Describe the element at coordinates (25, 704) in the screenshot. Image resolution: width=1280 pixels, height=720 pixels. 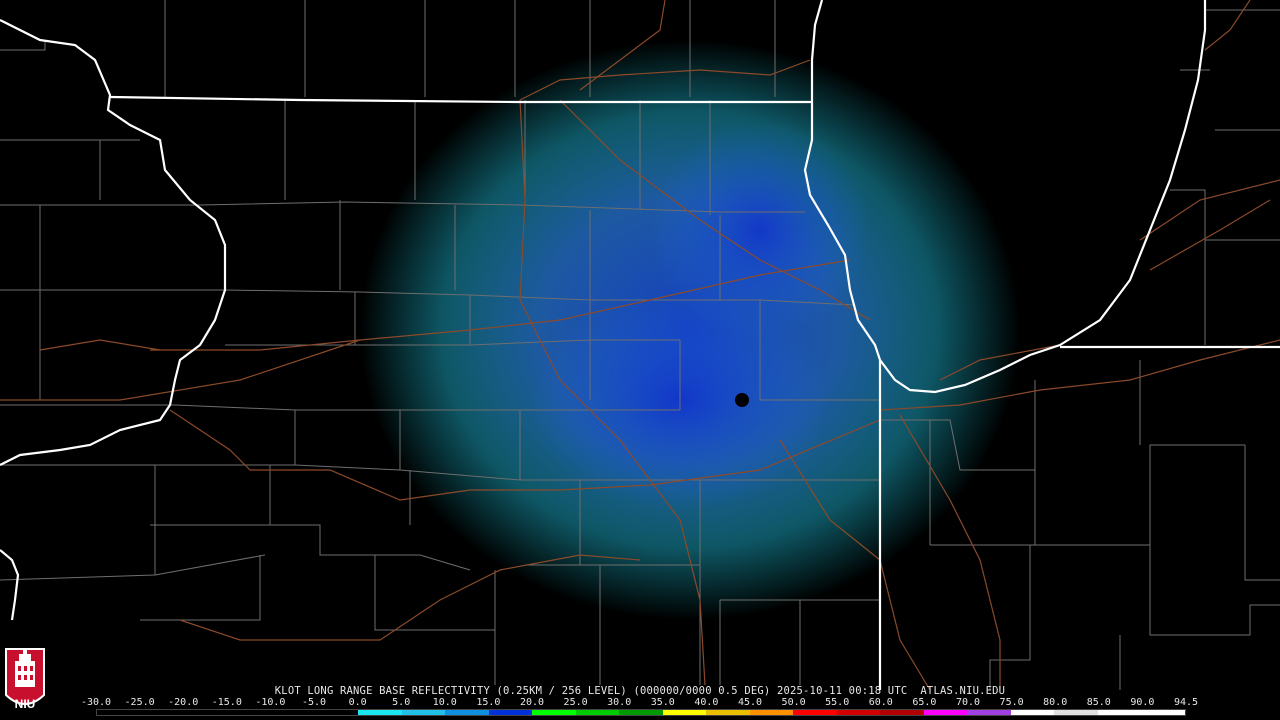
I see `logo-text: NIU` at that location.